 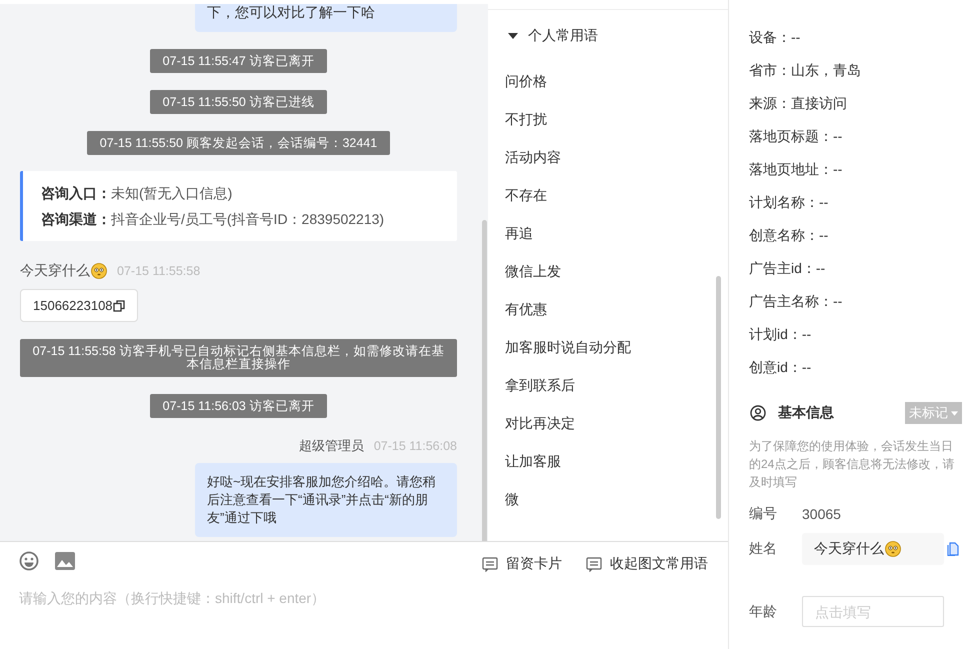 I want to click on phrase-item: 让加客服, so click(x=616, y=461).